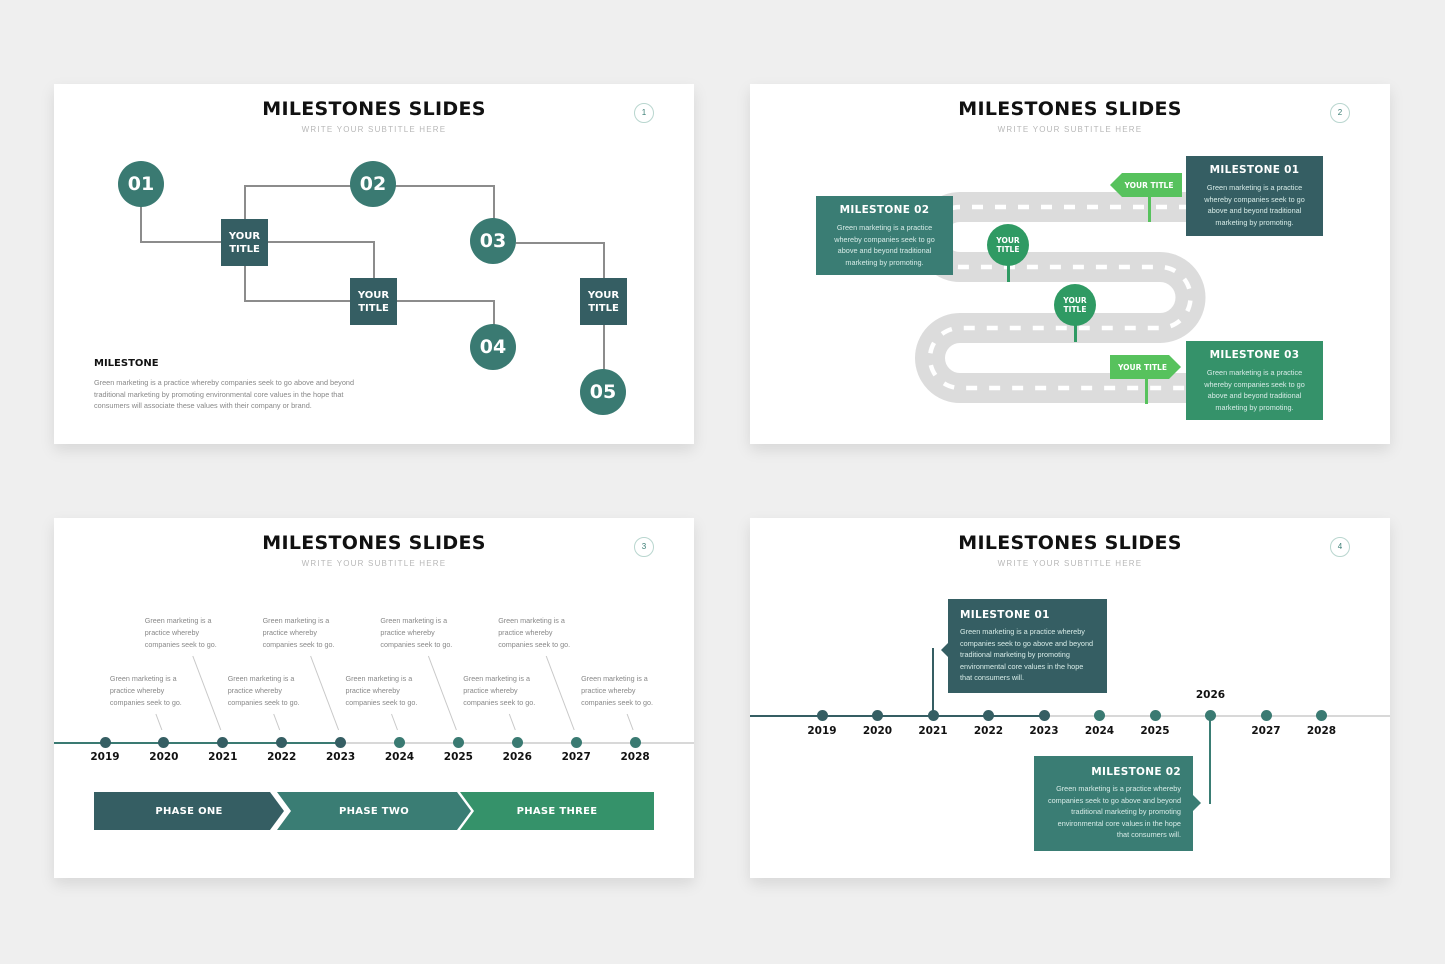 This screenshot has width=1445, height=964. What do you see at coordinates (644, 113) in the screenshot?
I see `slide-number-badge: 1` at bounding box center [644, 113].